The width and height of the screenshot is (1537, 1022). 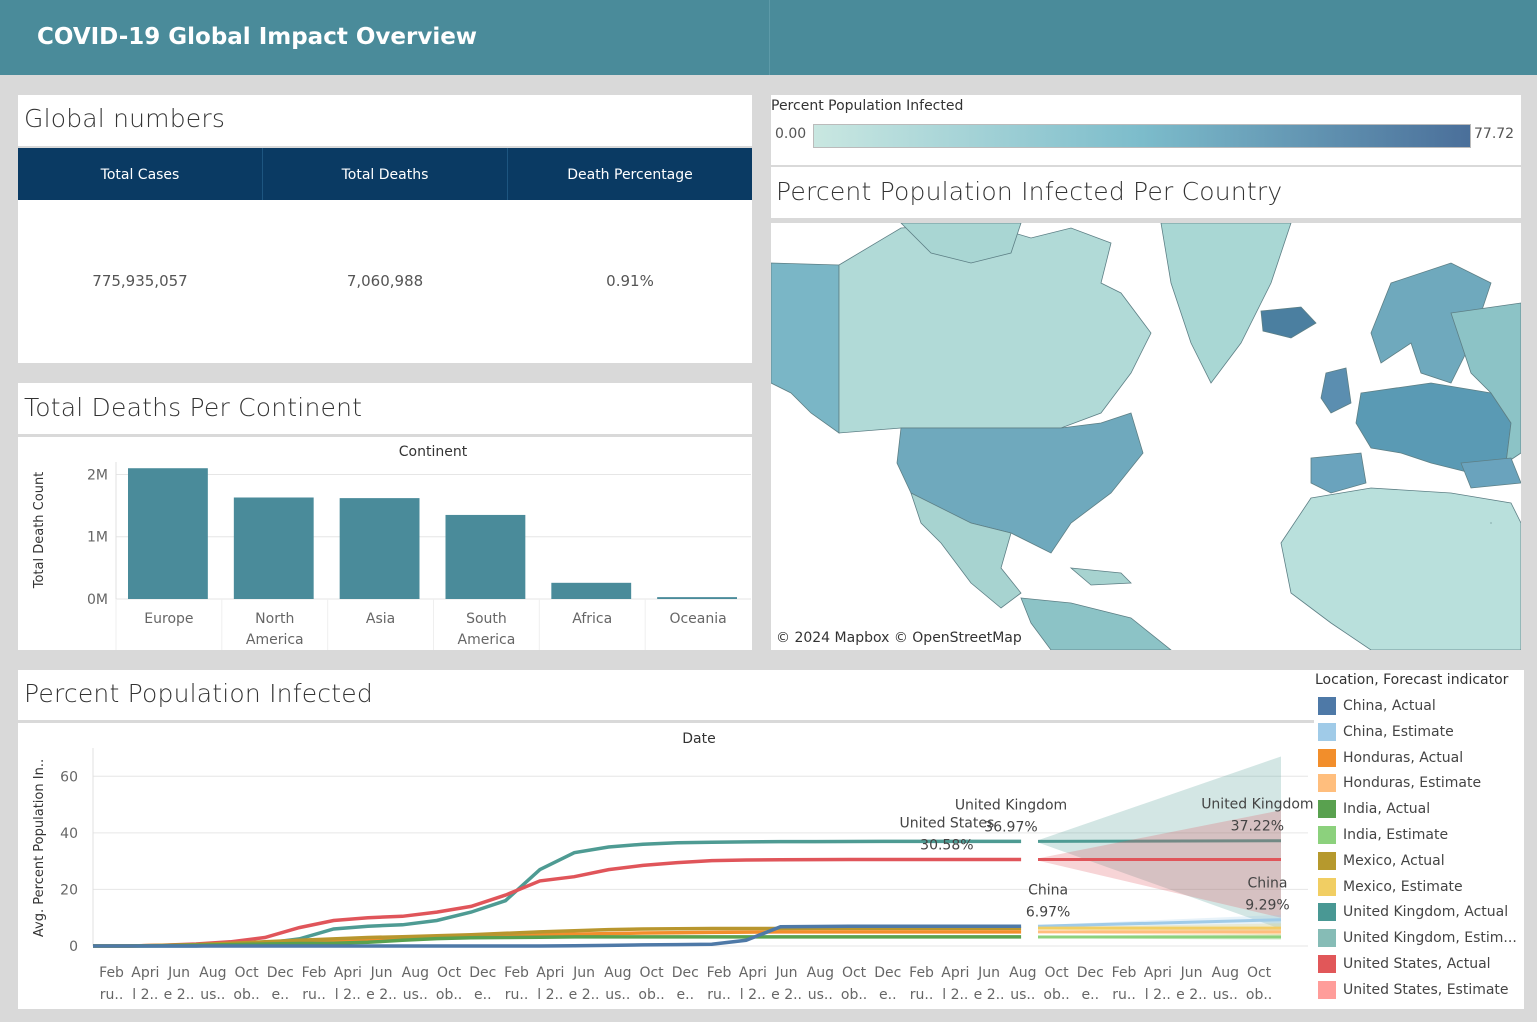 What do you see at coordinates (1146, 192) in the screenshot?
I see `map-title-panel: Percent Population Infected Per Country` at bounding box center [1146, 192].